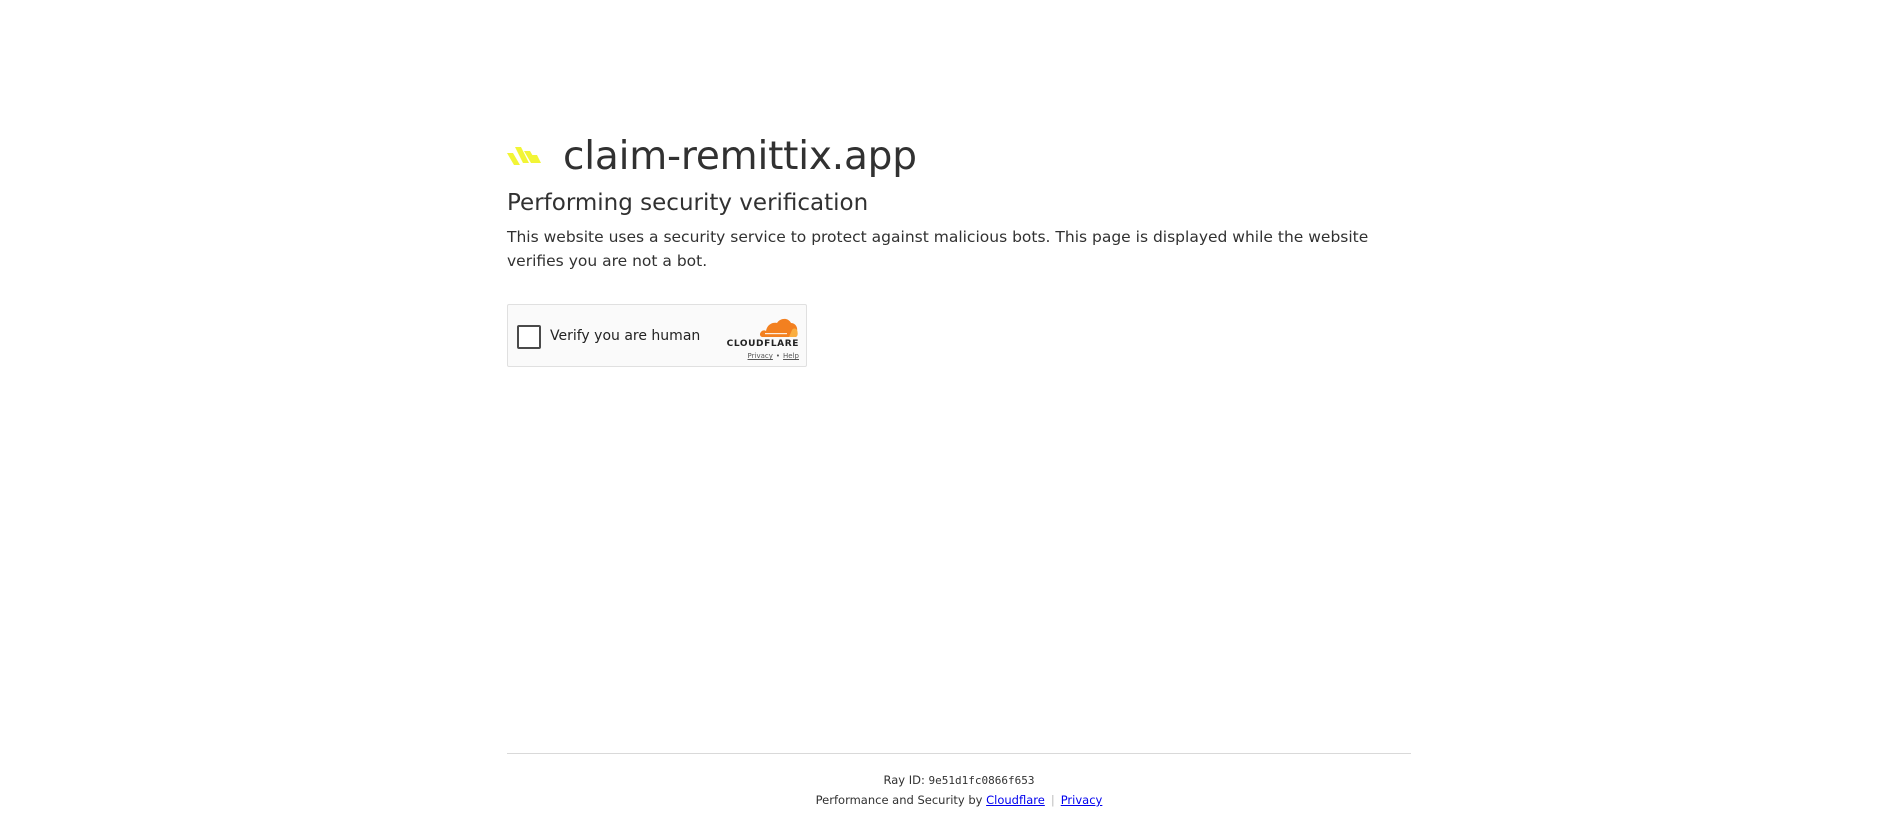  Describe the element at coordinates (524, 156) in the screenshot. I see `remittix-logo-icon` at that location.